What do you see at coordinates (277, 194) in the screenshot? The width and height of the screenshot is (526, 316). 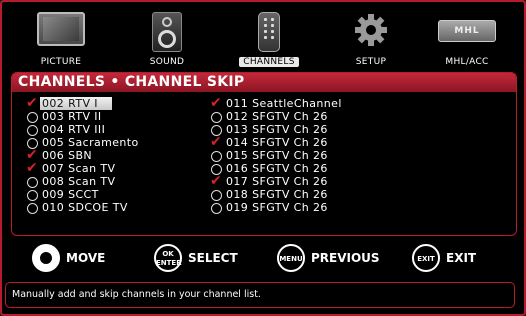 I see `channel-label: 018 SFGTV Ch 26` at bounding box center [277, 194].